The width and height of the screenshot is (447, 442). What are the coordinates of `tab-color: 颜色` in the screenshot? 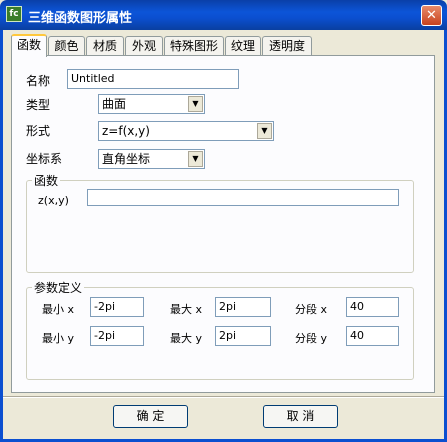 It's located at (66, 46).